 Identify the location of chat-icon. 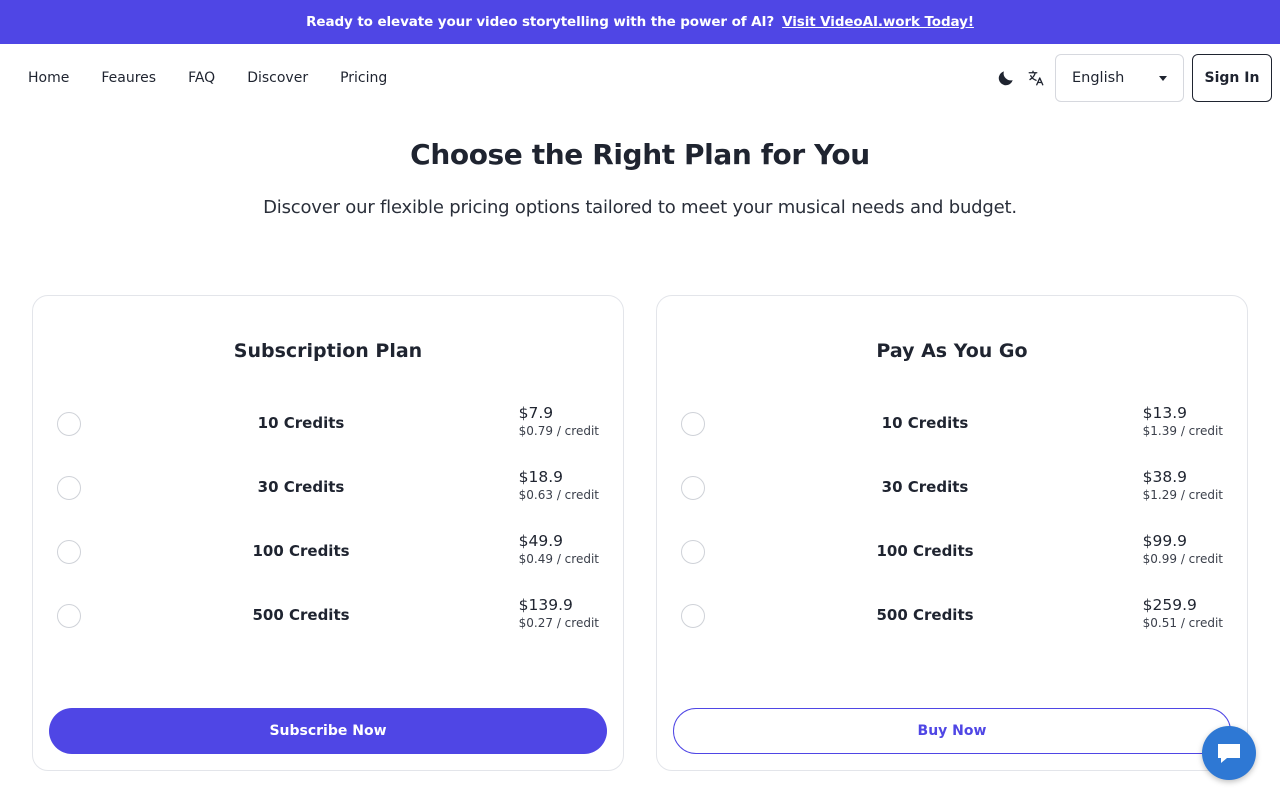
(1229, 753).